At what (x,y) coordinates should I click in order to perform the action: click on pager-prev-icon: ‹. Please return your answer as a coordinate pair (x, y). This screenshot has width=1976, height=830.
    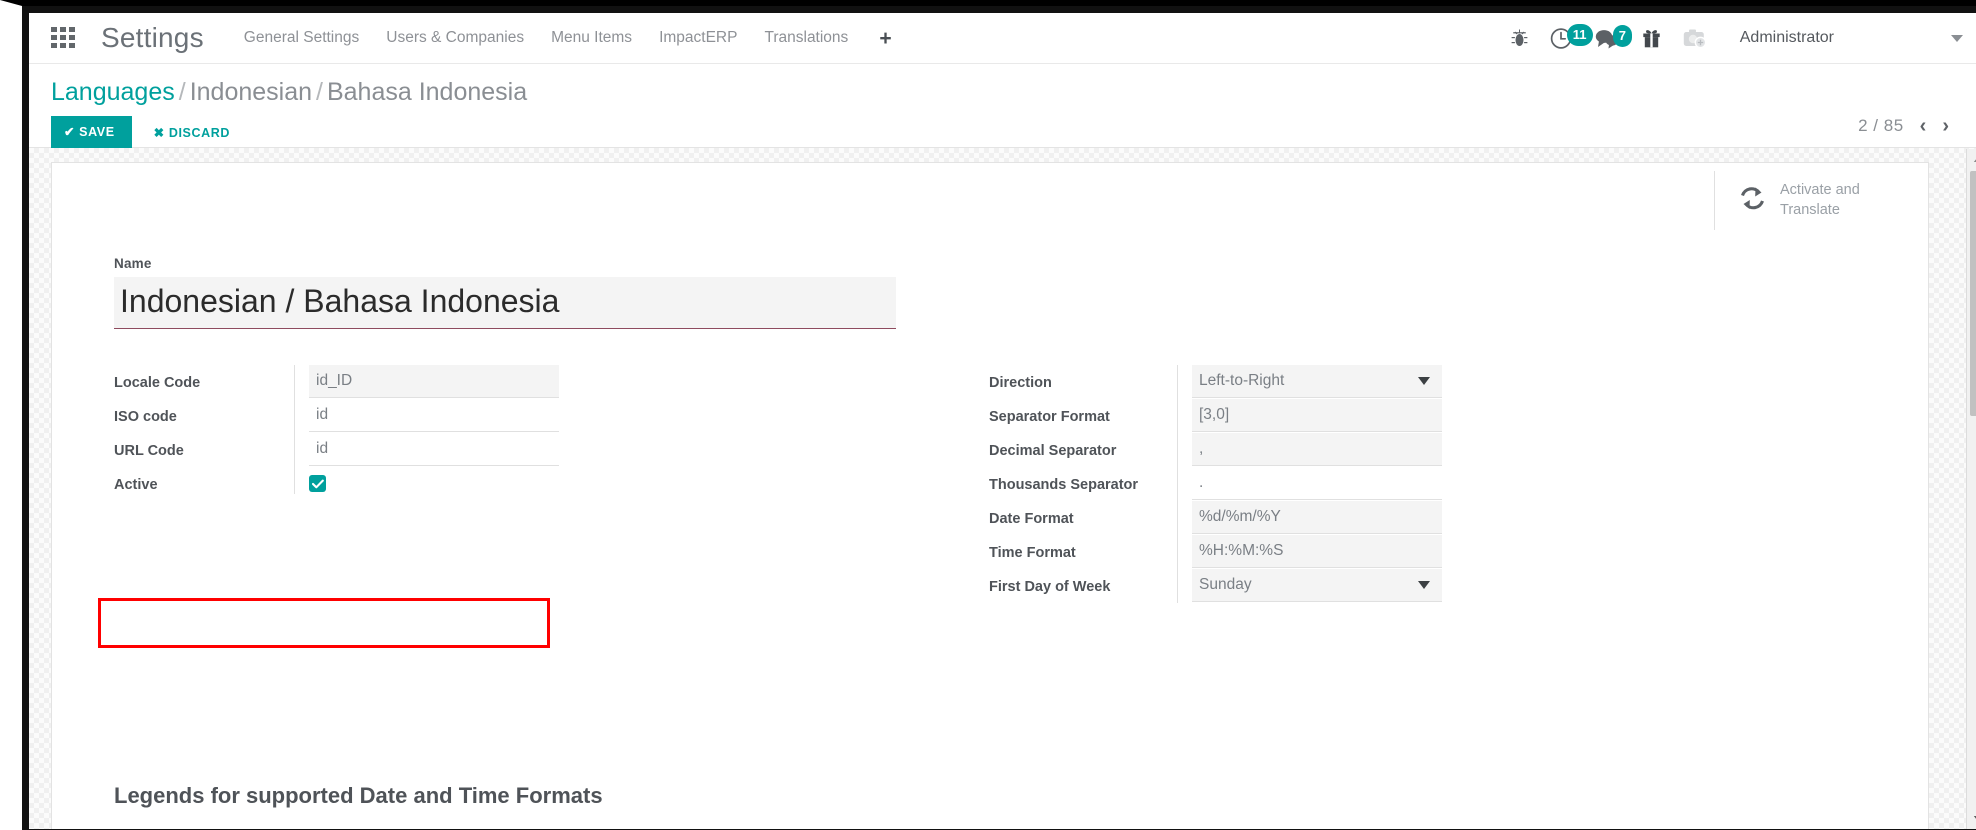
    Looking at the image, I should click on (1923, 126).